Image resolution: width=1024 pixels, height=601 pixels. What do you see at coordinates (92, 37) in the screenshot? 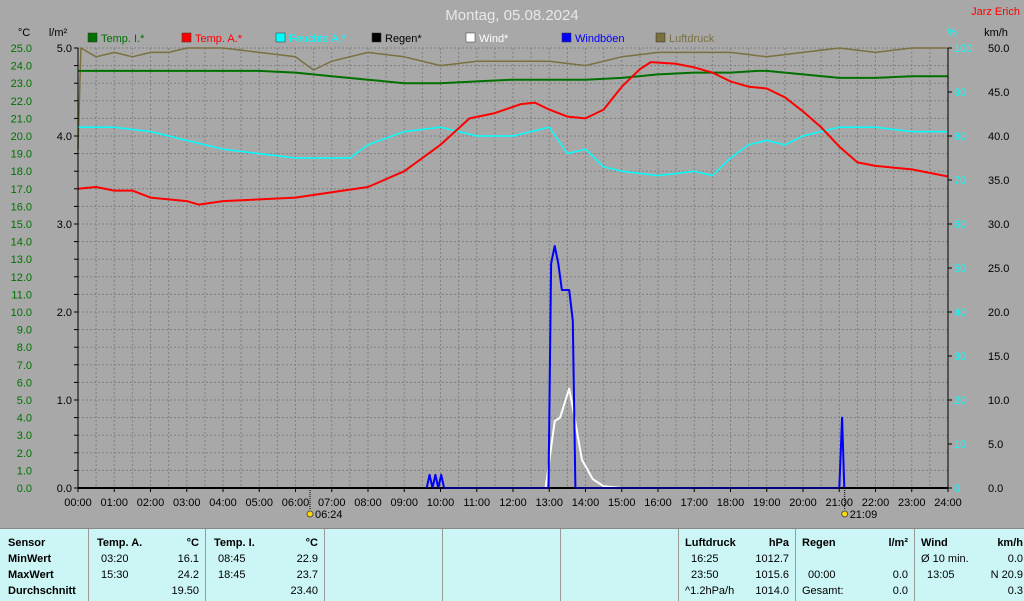
I see `legend-swatch-temp_i` at bounding box center [92, 37].